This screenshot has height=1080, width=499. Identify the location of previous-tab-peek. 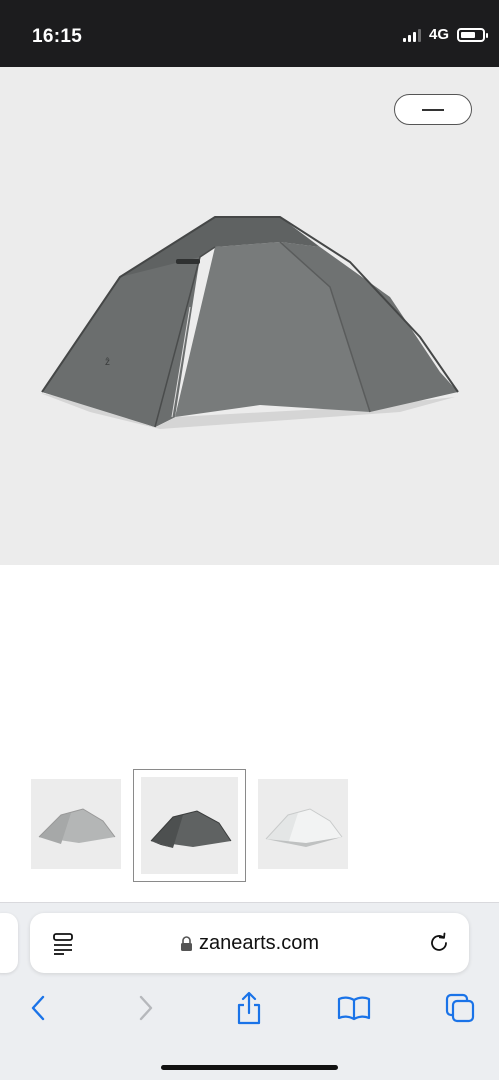
(9, 943).